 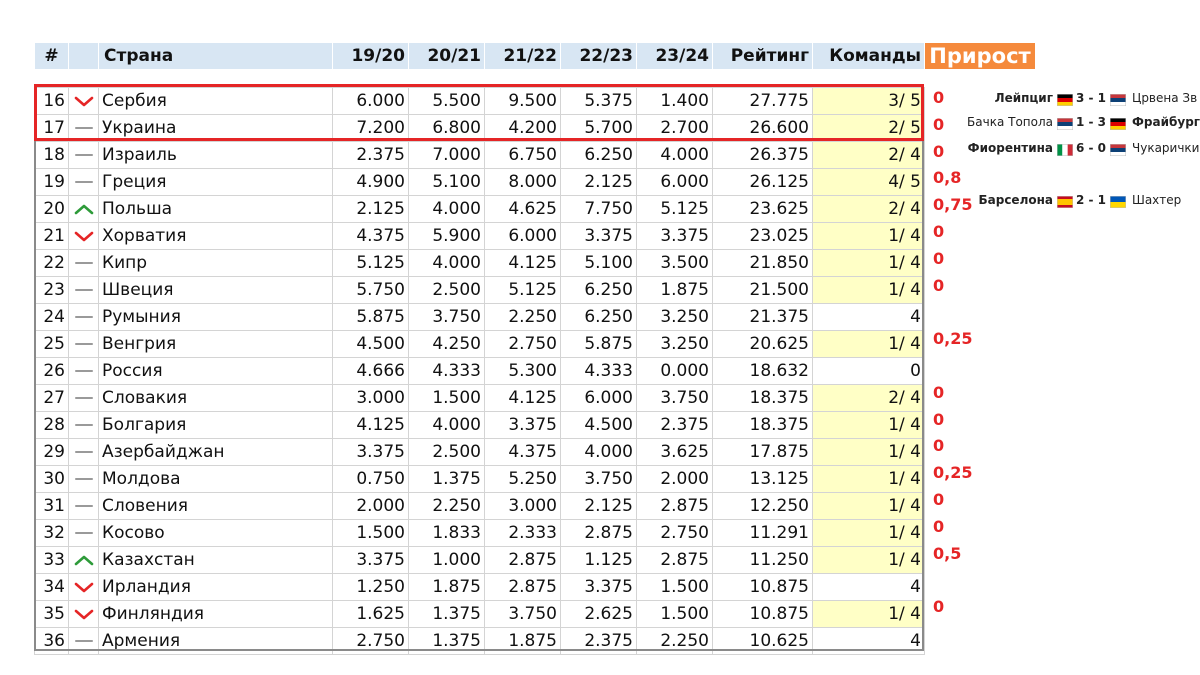 What do you see at coordinates (674, 506) in the screenshot?
I see `season-5-cell: 2.875` at bounding box center [674, 506].